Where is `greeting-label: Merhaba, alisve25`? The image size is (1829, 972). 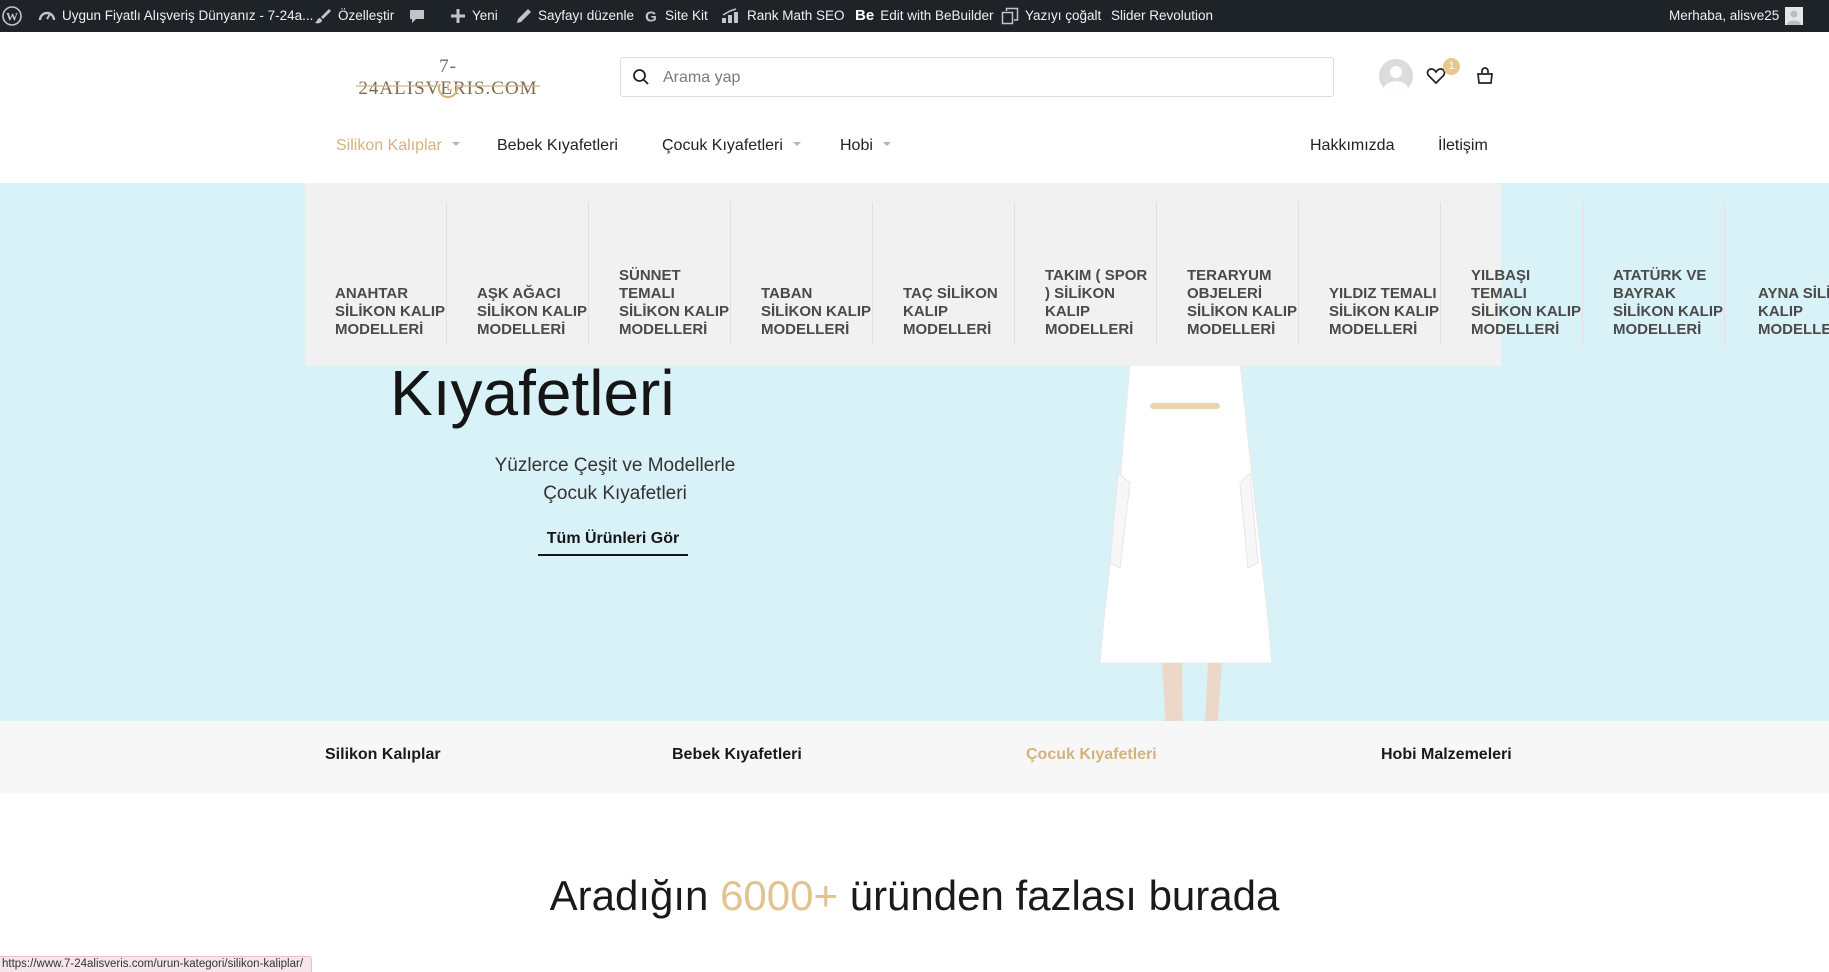
greeting-label: Merhaba, alisve25 is located at coordinates (1724, 15).